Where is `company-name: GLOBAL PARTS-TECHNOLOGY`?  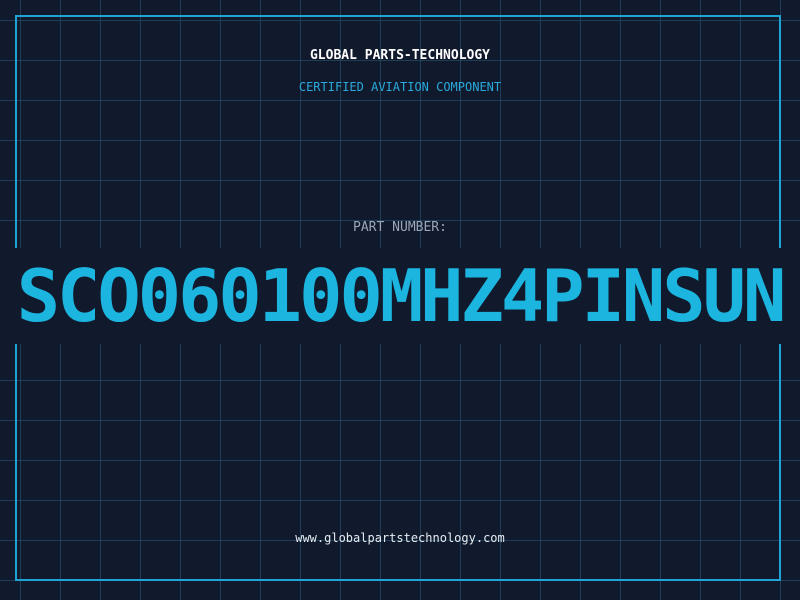
company-name: GLOBAL PARTS-TECHNOLOGY is located at coordinates (399, 55).